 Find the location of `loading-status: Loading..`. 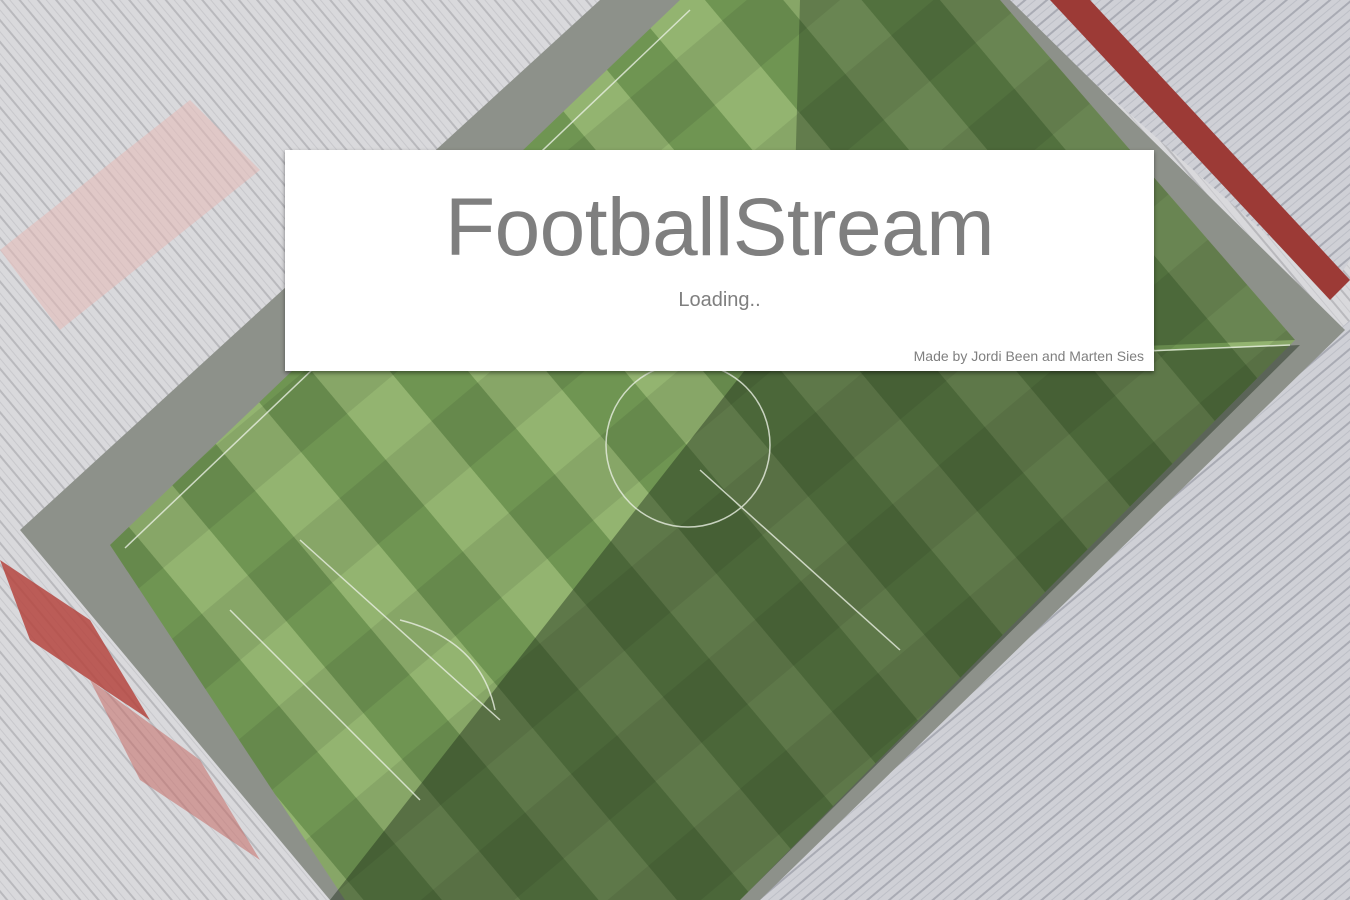

loading-status: Loading.. is located at coordinates (719, 300).